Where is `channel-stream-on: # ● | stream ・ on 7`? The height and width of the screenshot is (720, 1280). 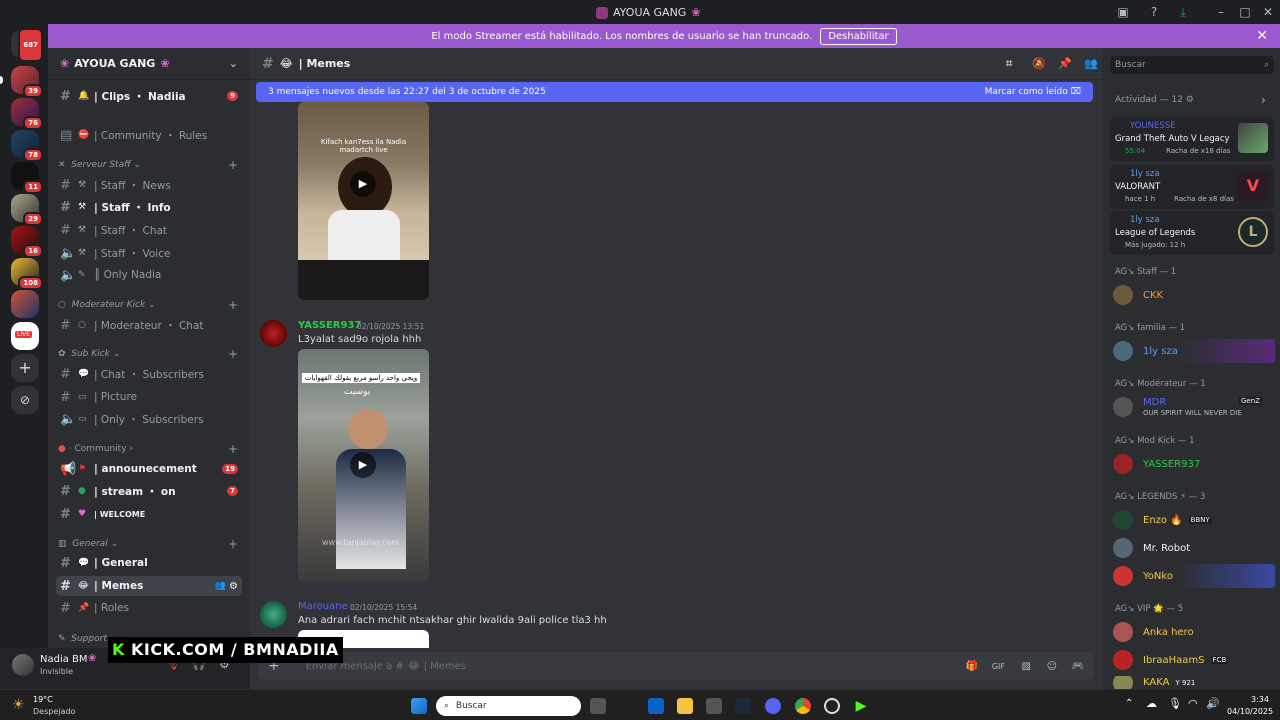 channel-stream-on: # ● | stream ・ on 7 is located at coordinates (149, 491).